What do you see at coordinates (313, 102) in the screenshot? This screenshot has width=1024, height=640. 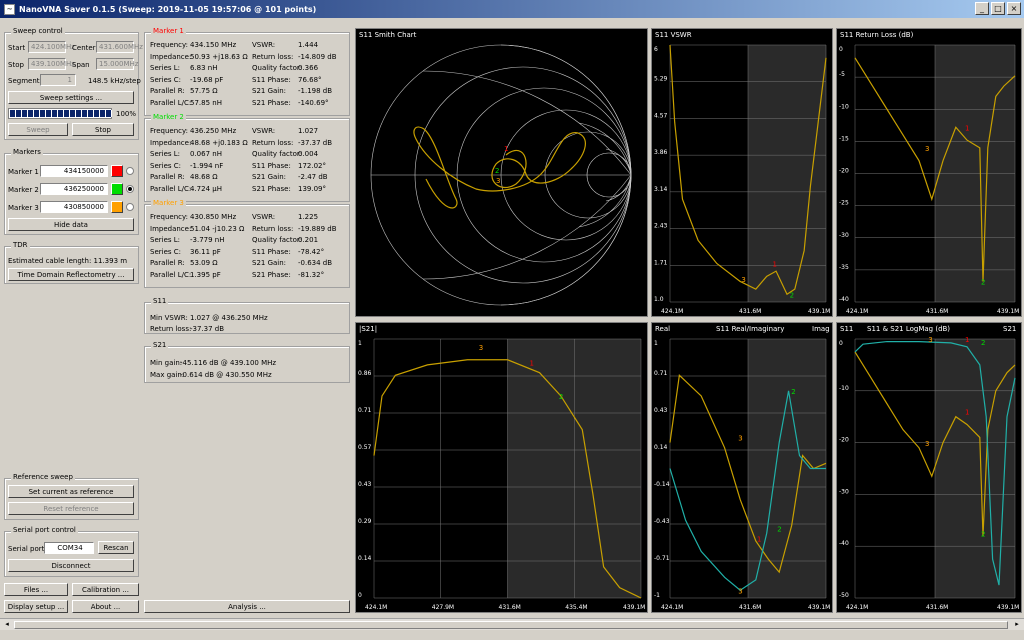 I see `marker-field-value: -140.69°` at bounding box center [313, 102].